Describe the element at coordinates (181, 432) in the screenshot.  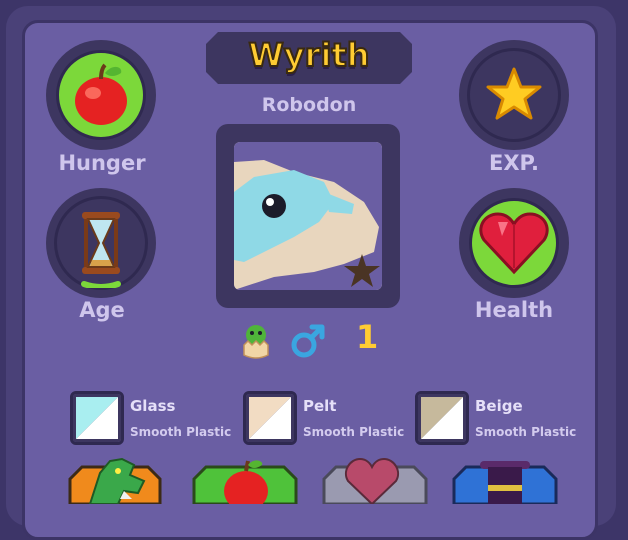
I see `color-material-glass: Smooth Plastic` at that location.